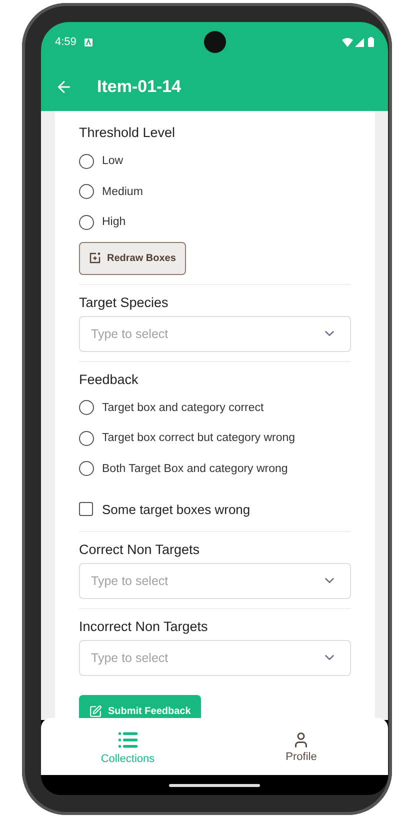 Image resolution: width=403 pixels, height=819 pixels. Describe the element at coordinates (144, 626) in the screenshot. I see `field-label: Incorrect Non Targets` at that location.